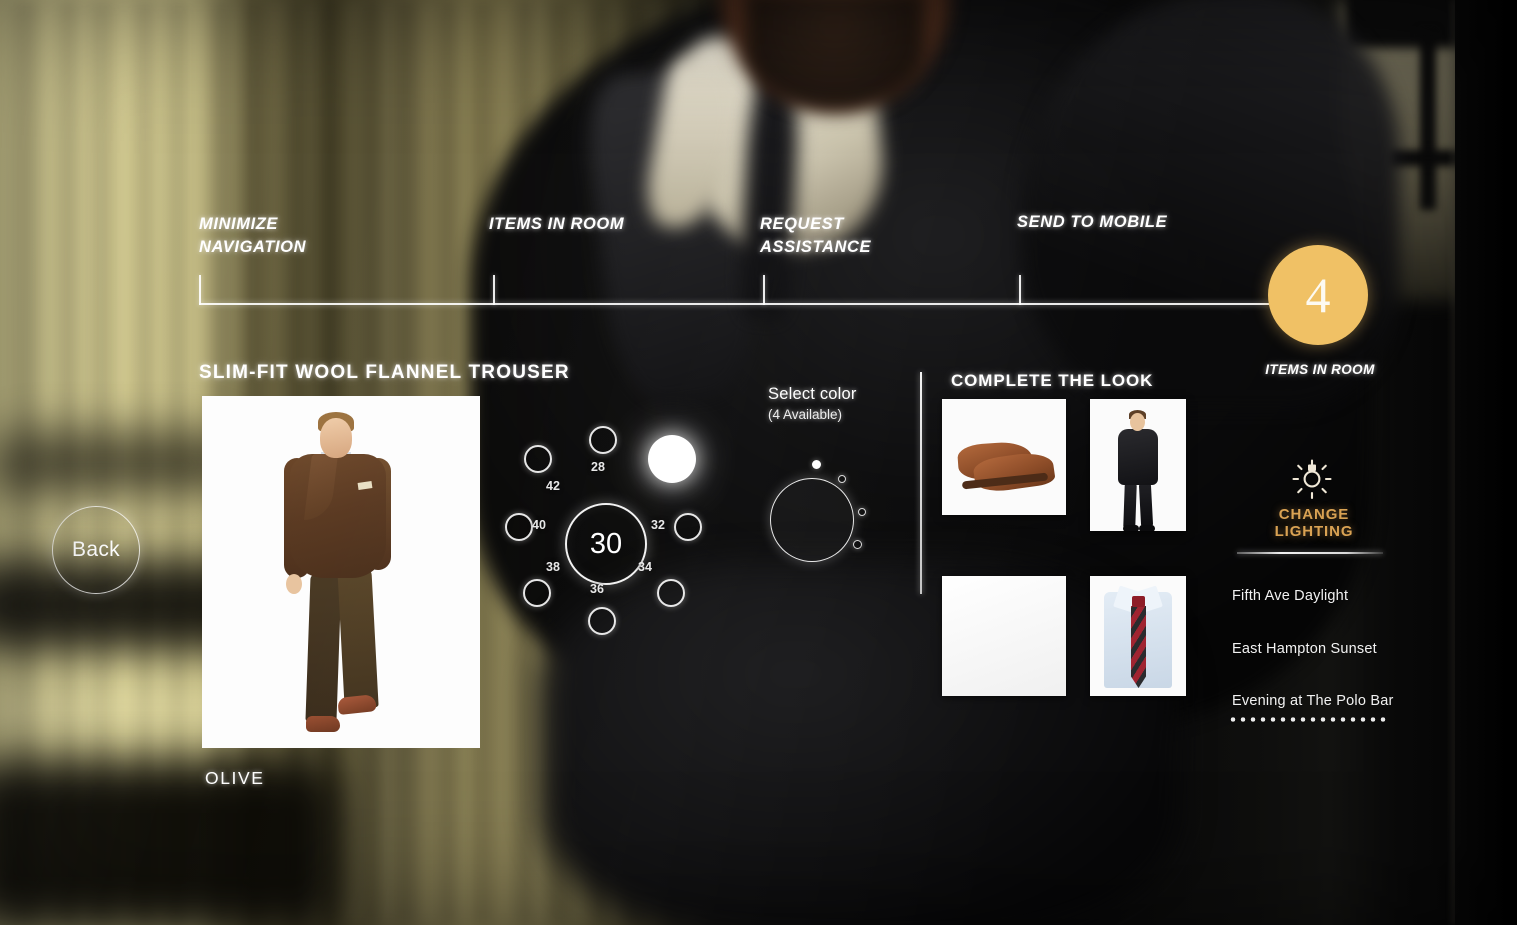  What do you see at coordinates (816, 247) in the screenshot?
I see `nav-label-line2: ASSISTANCE` at bounding box center [816, 247].